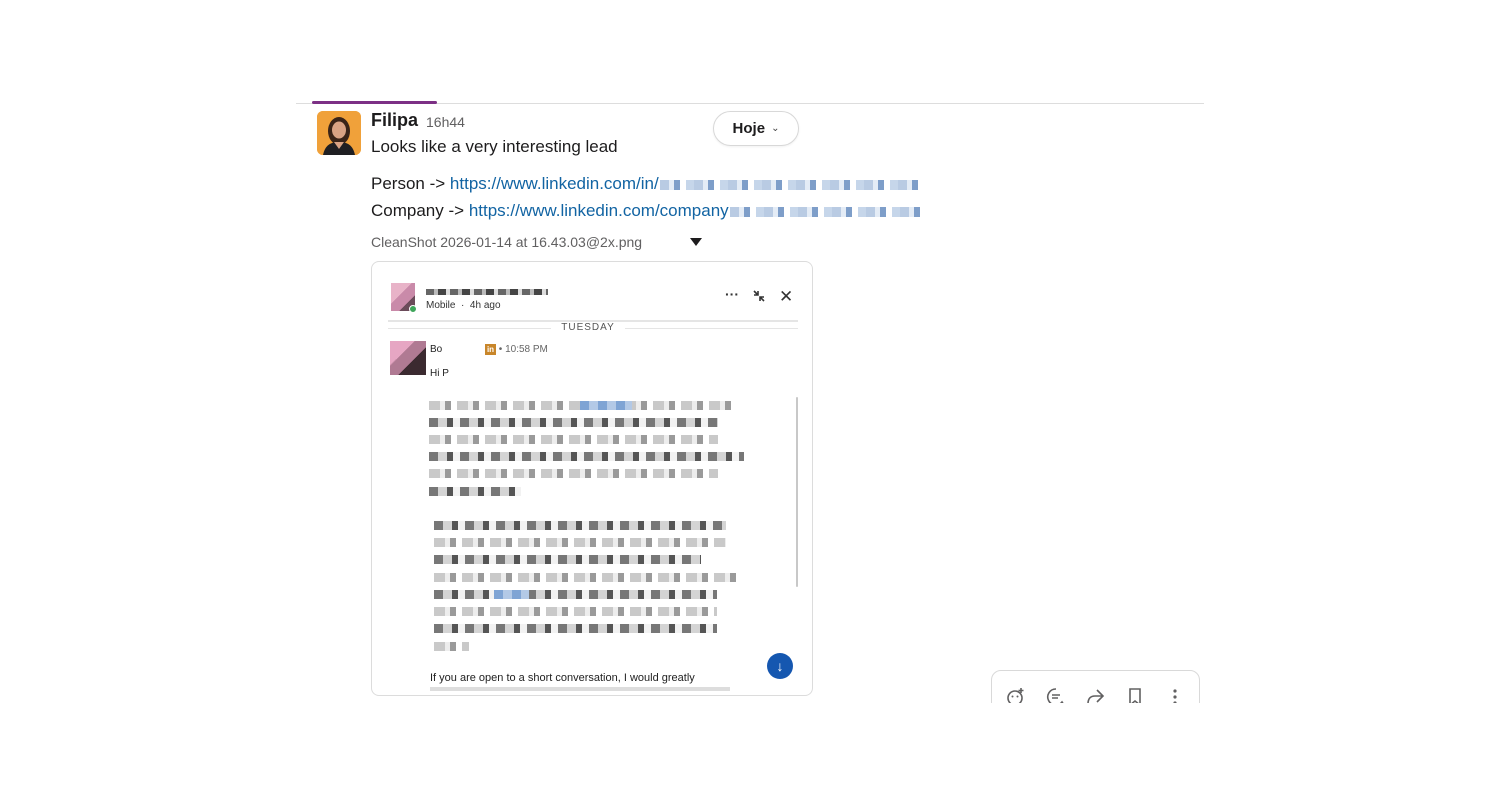 This screenshot has height=800, width=1500. Describe the element at coordinates (339, 133) in the screenshot. I see `avatar` at that location.